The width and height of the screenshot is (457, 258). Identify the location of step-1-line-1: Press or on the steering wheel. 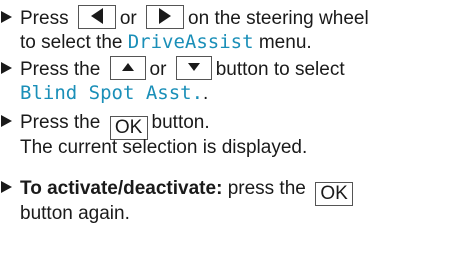
(227, 17).